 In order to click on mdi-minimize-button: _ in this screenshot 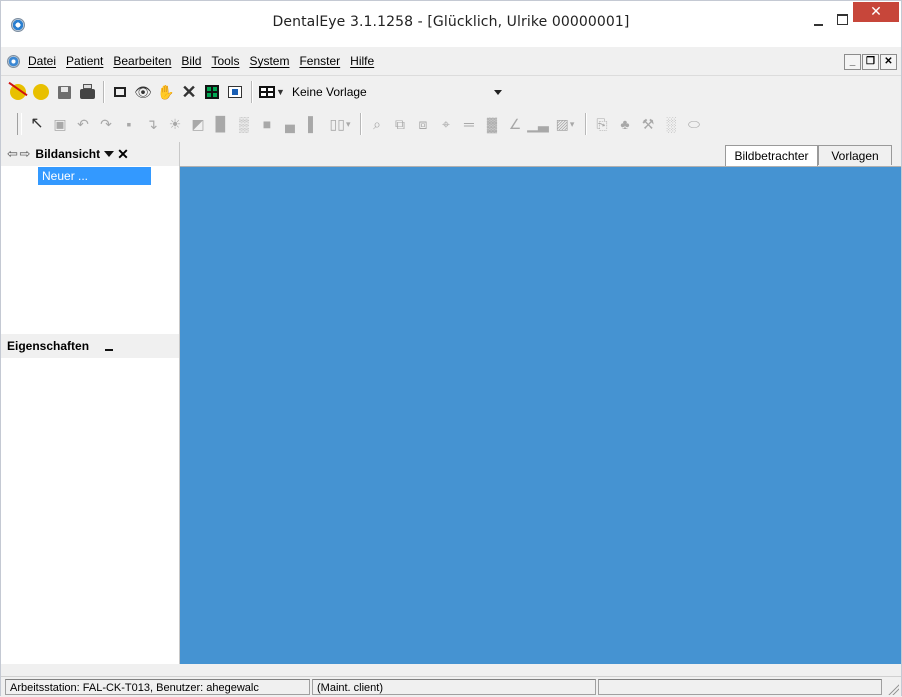, I will do `click(852, 62)`.